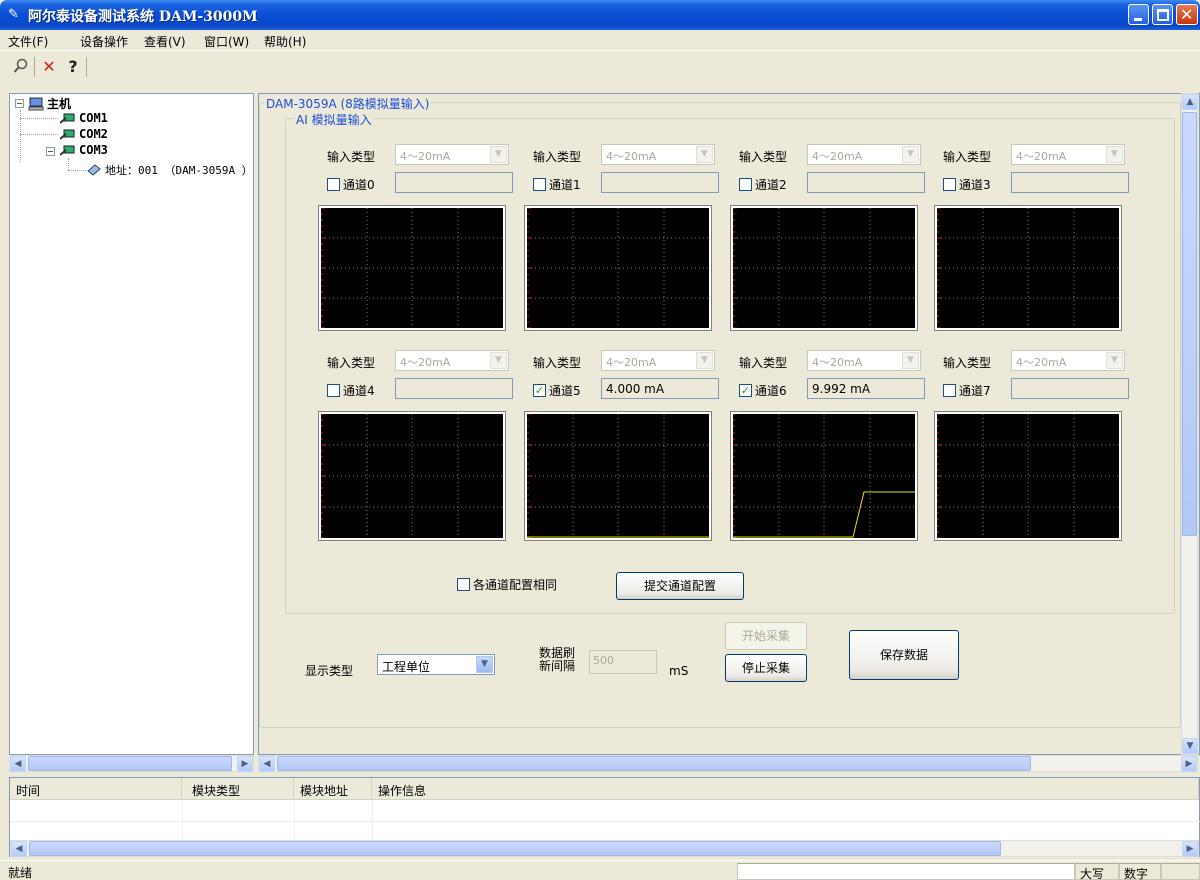  What do you see at coordinates (39, 118) in the screenshot?
I see `tree-connector` at bounding box center [39, 118].